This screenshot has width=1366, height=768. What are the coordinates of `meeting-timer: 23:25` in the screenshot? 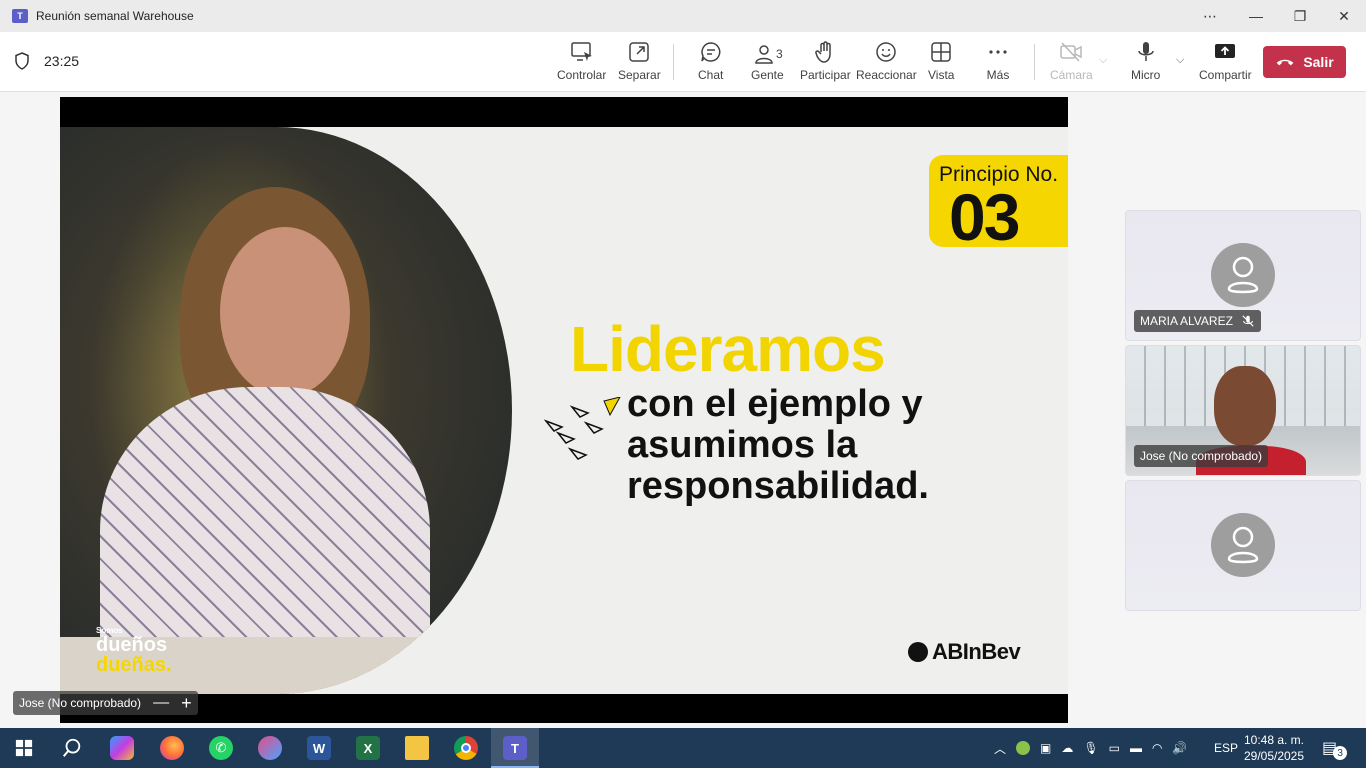 It's located at (46, 61).